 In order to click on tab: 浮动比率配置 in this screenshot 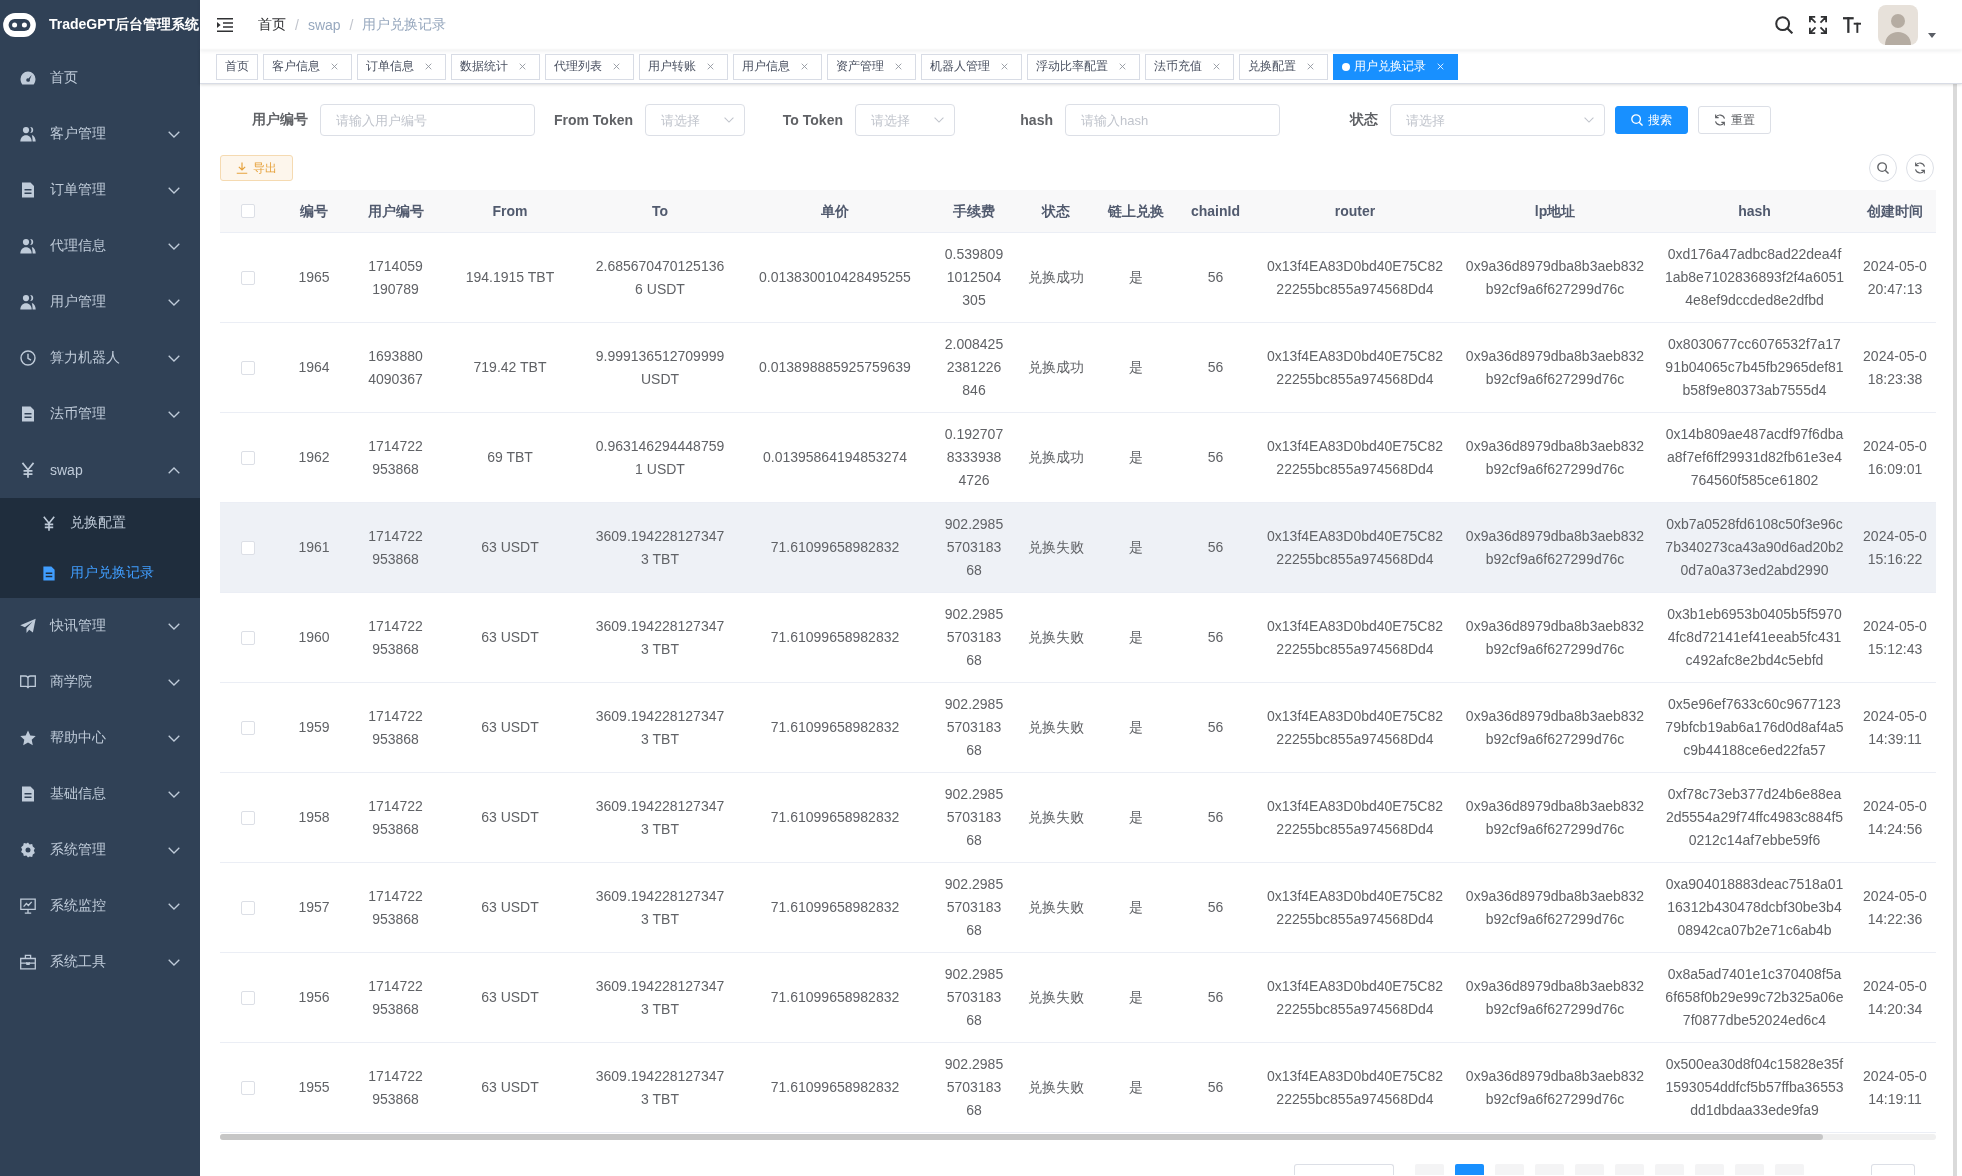, I will do `click(1083, 66)`.